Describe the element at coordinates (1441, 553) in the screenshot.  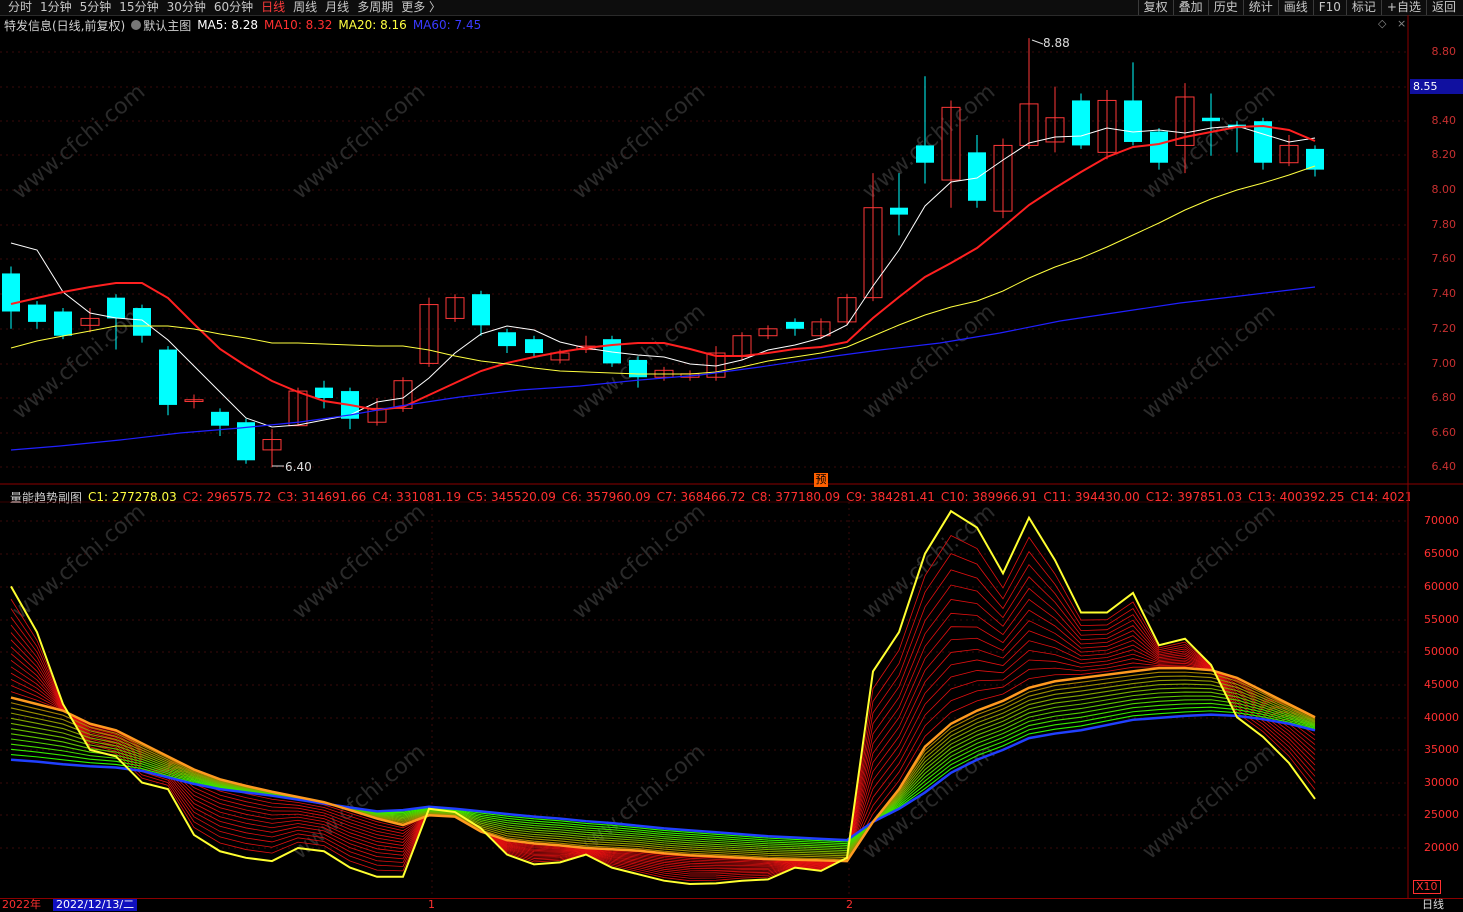
I see `volume-tick: 65000` at that location.